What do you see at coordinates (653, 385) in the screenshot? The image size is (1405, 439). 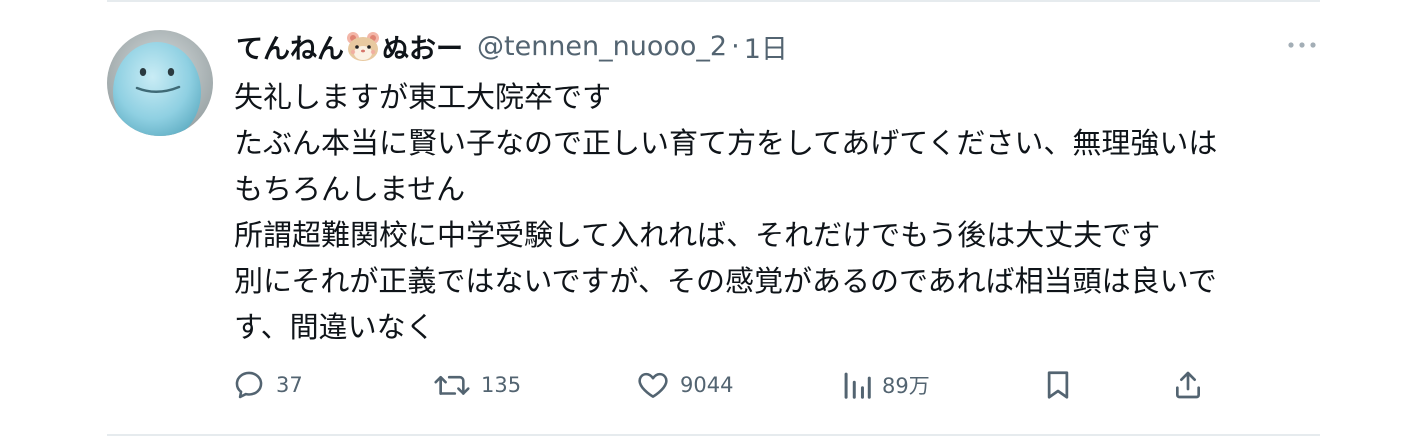 I see `heart-icon` at bounding box center [653, 385].